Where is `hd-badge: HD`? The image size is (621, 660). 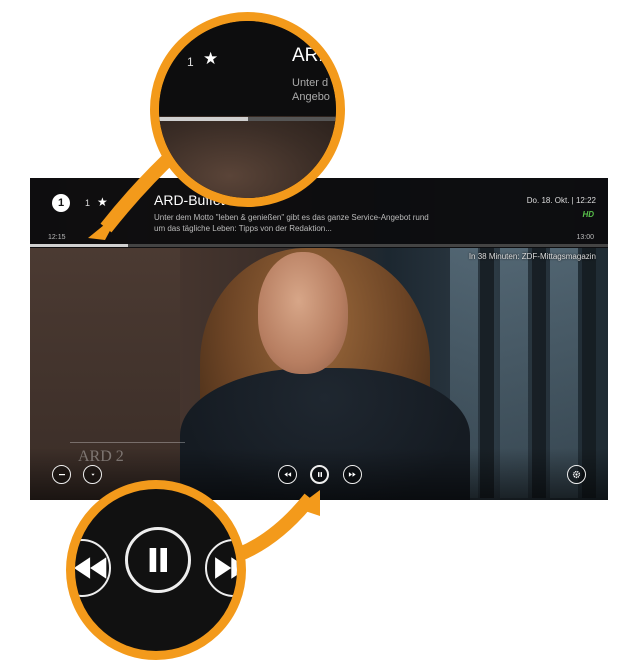 hd-badge: HD is located at coordinates (588, 214).